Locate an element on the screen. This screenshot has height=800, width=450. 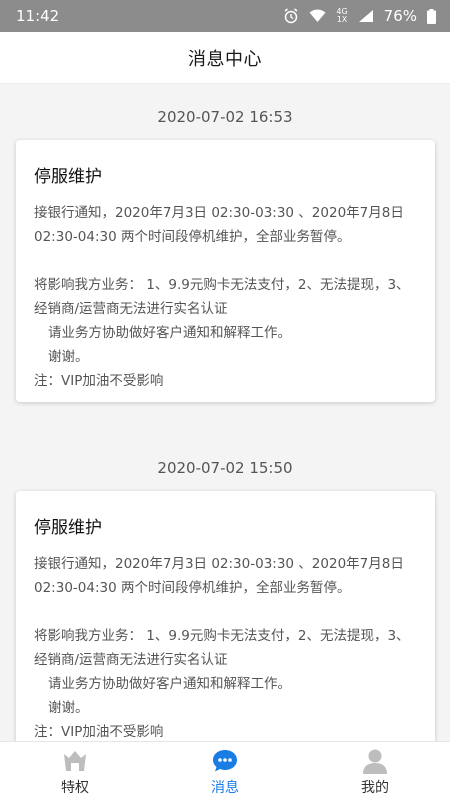
tab-messages: 消息 is located at coordinates (225, 769).